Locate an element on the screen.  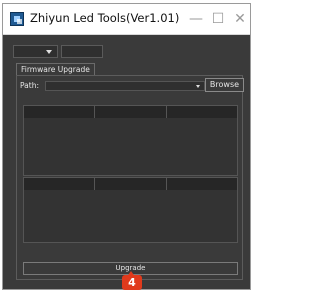
path-combo is located at coordinates (125, 86).